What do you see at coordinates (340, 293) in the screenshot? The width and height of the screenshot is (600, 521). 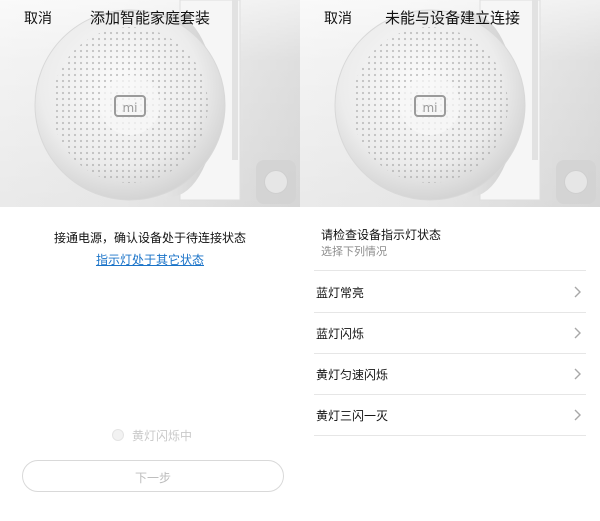 I see `option-label: 蓝灯常亮` at bounding box center [340, 293].